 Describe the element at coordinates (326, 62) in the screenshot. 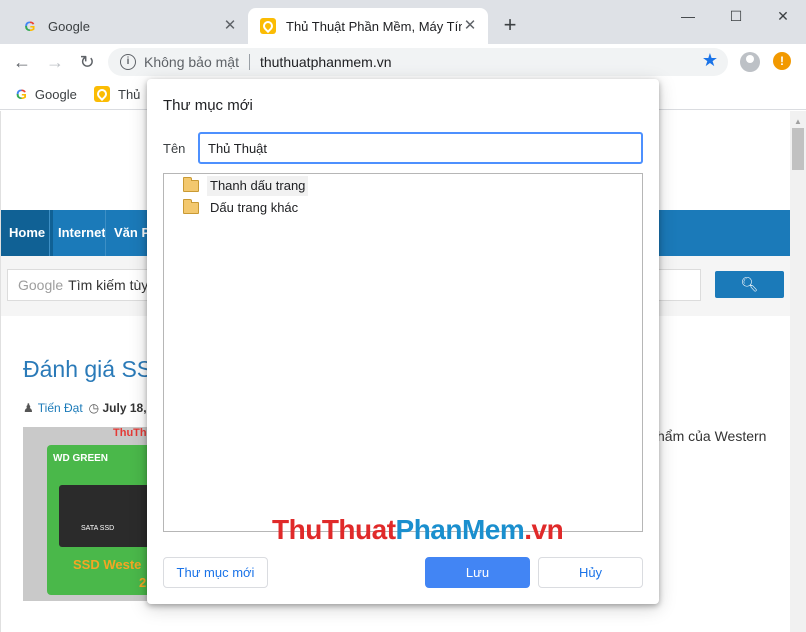

I see `url-text: thuthuatphanmem.vn` at that location.